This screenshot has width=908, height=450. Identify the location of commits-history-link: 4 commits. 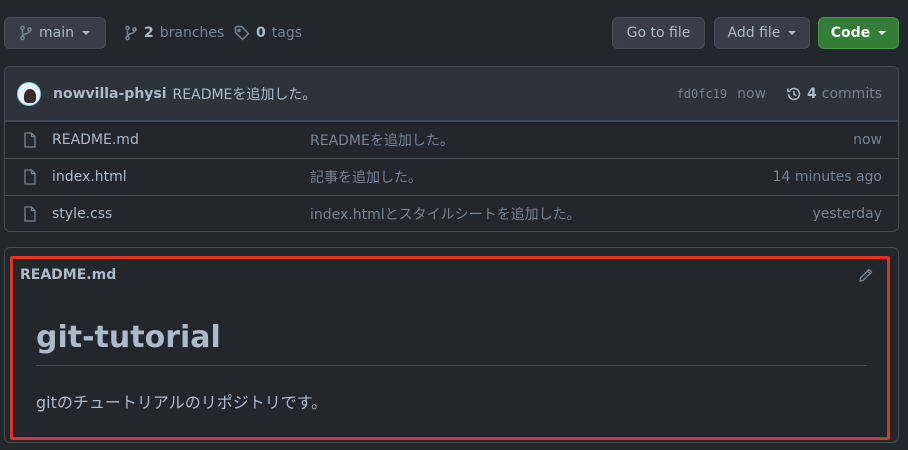
(834, 94).